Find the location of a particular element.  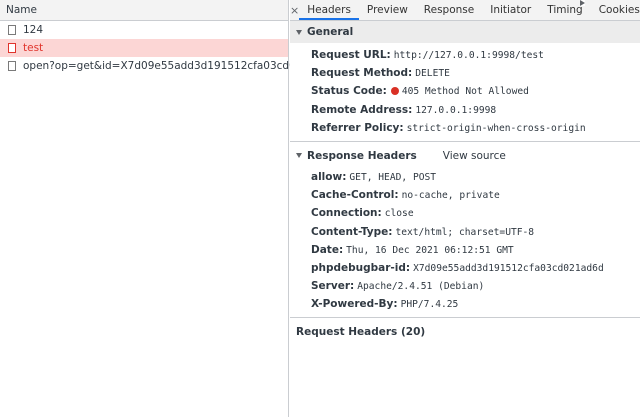

tab-initiator: Initiator is located at coordinates (510, 10).